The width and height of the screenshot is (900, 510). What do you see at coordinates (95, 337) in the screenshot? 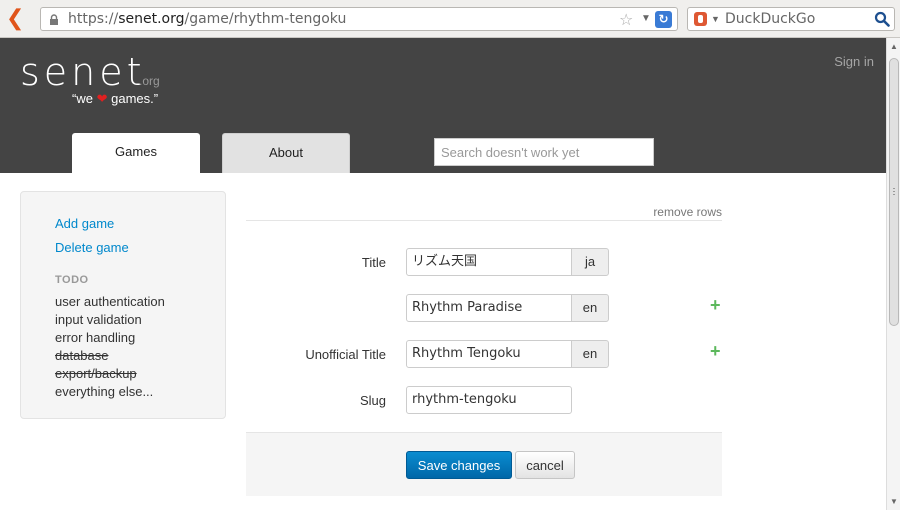
I see `todo-item: error handling` at bounding box center [95, 337].